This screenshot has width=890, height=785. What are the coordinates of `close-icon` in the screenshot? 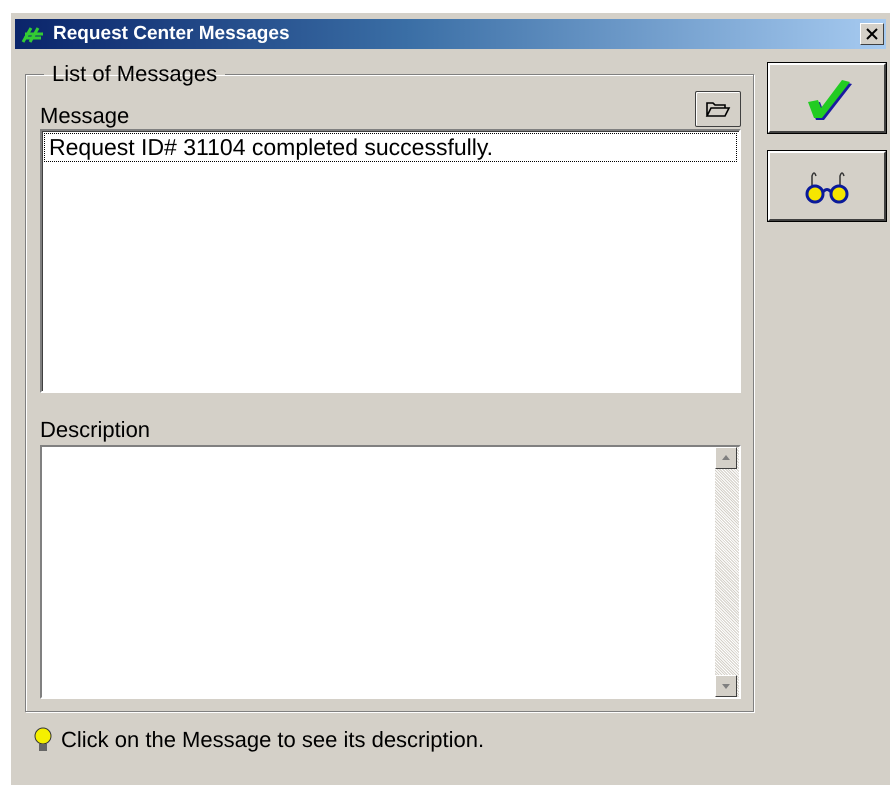 It's located at (872, 34).